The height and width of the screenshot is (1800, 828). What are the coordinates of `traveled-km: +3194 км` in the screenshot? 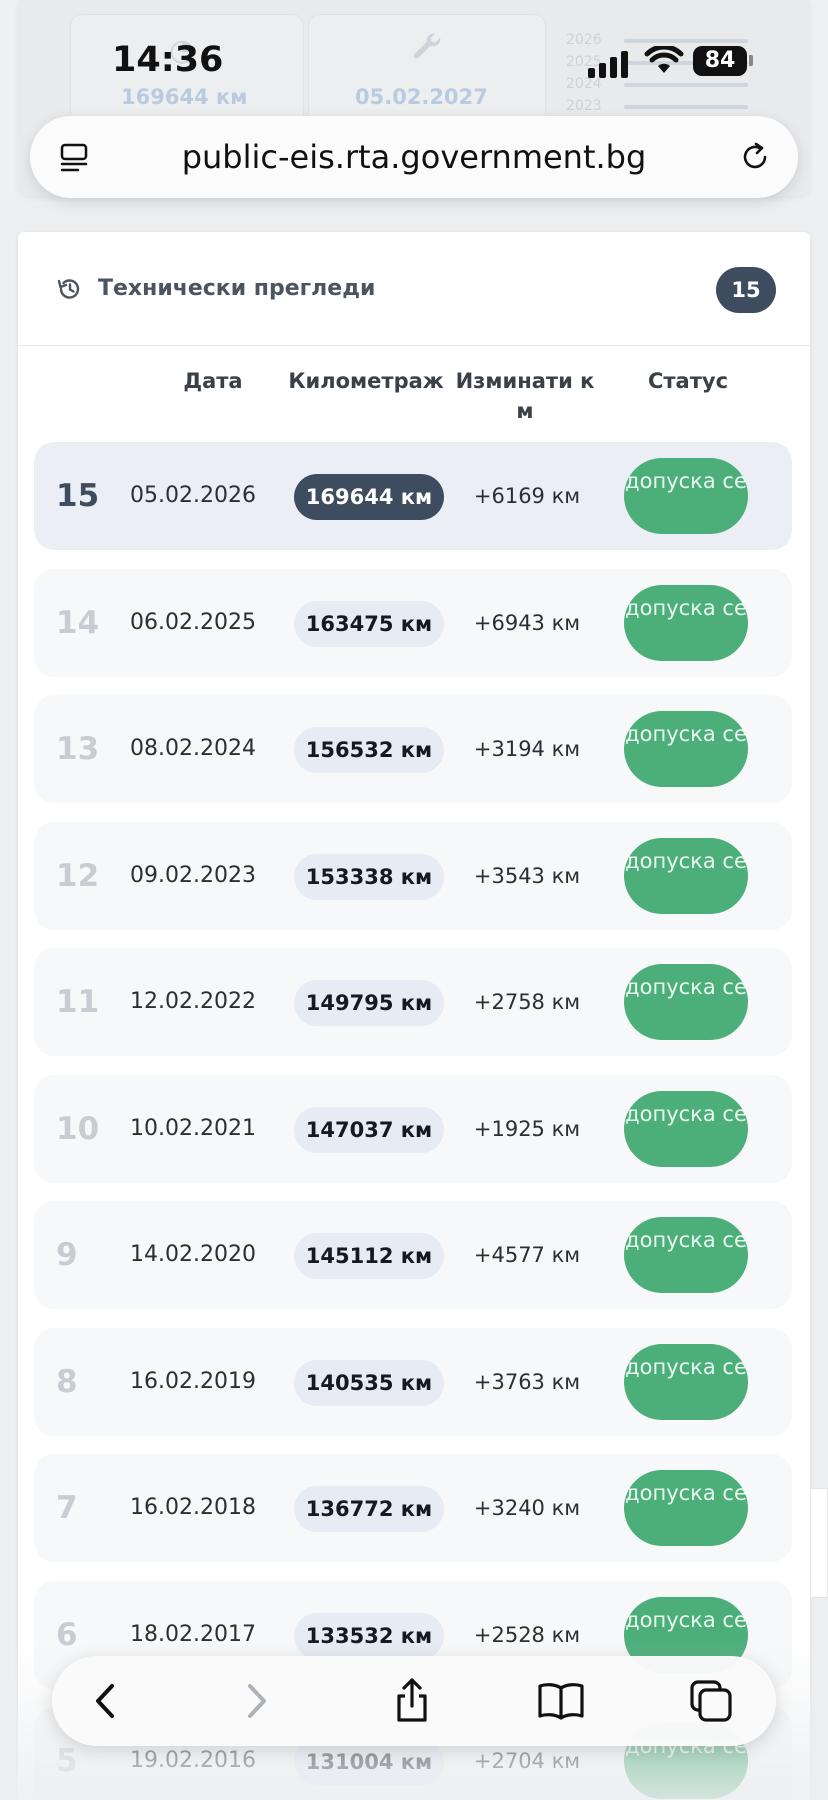 It's located at (527, 749).